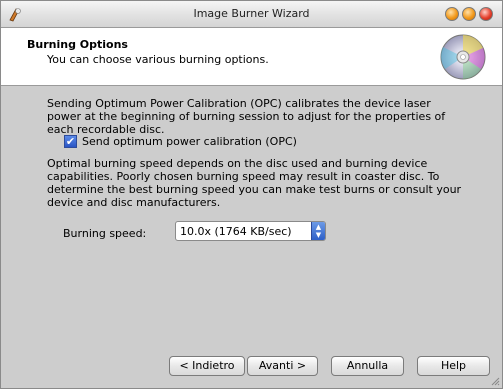 This screenshot has width=503, height=389. I want to click on cancel-button: Annulla, so click(367, 366).